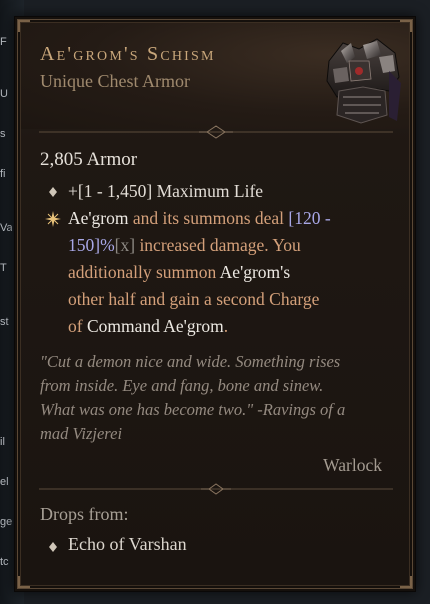  I want to click on unique-star-icon, so click(53, 219).